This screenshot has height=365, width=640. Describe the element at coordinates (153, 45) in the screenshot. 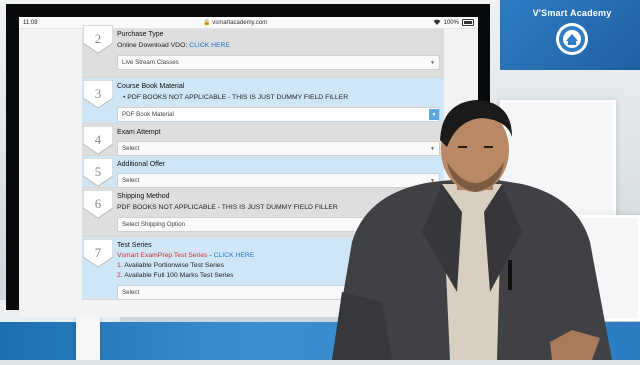

I see `step-text: Online Download VDO:` at that location.